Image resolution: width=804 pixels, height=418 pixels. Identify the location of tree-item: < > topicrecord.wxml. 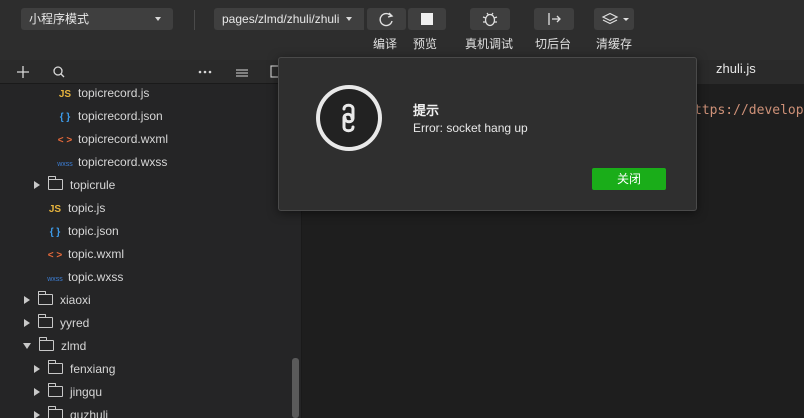
(112, 141).